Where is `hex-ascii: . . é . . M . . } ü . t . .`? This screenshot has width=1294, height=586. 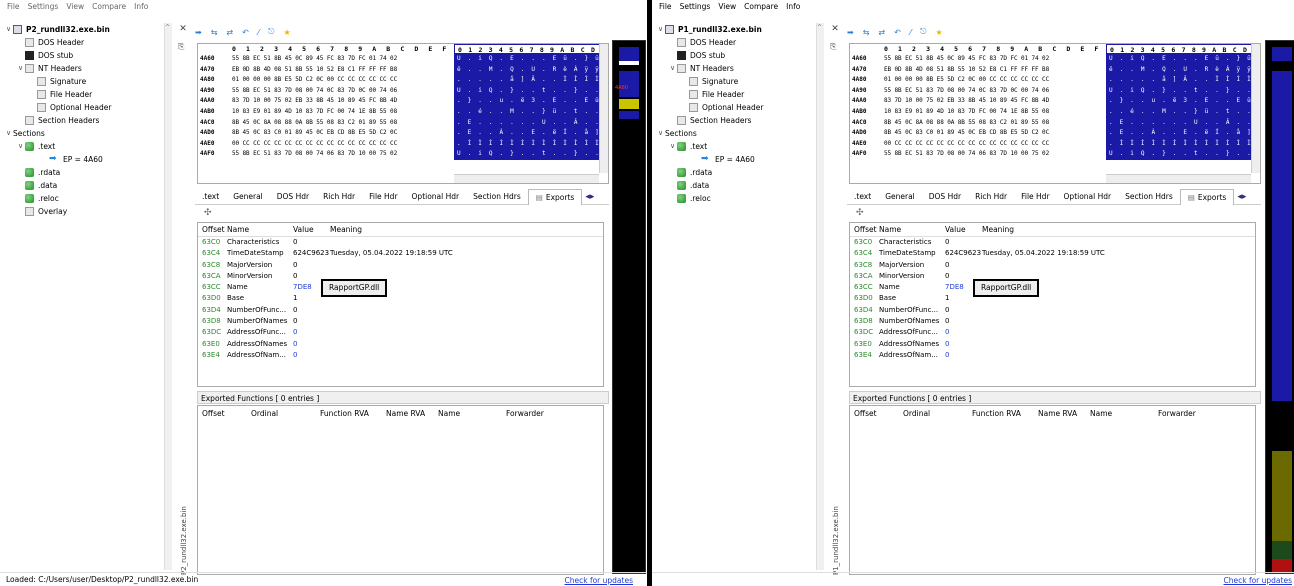 hex-ascii: . . é . . M . . } ü . t . . is located at coordinates (531, 112).